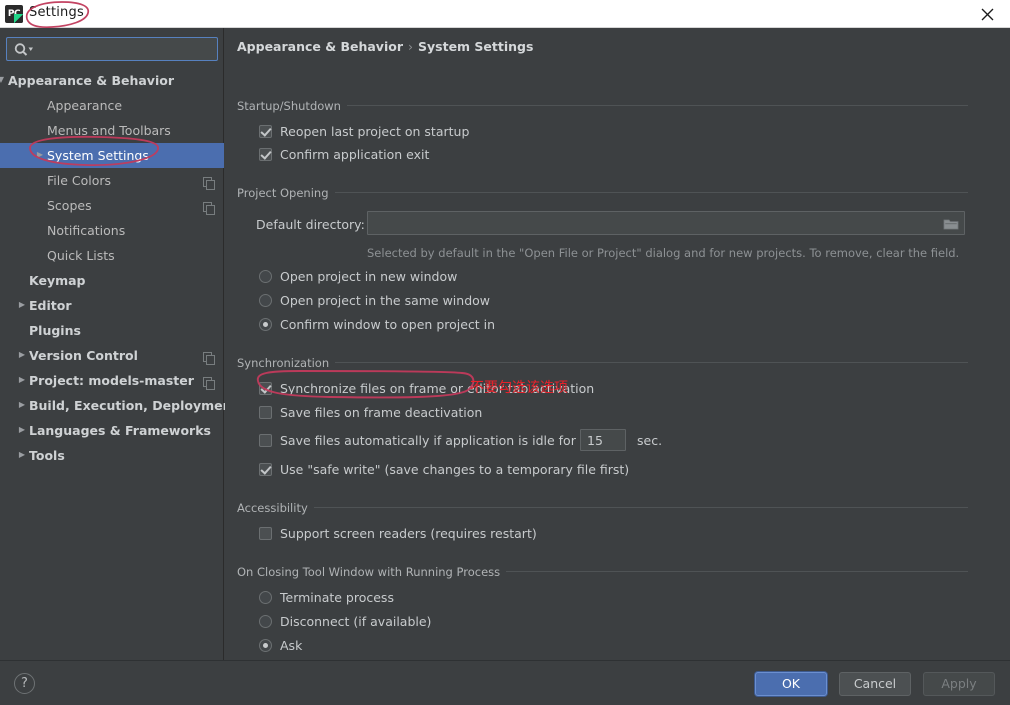 The height and width of the screenshot is (705, 1010). Describe the element at coordinates (951, 223) in the screenshot. I see `folder-icon` at that location.